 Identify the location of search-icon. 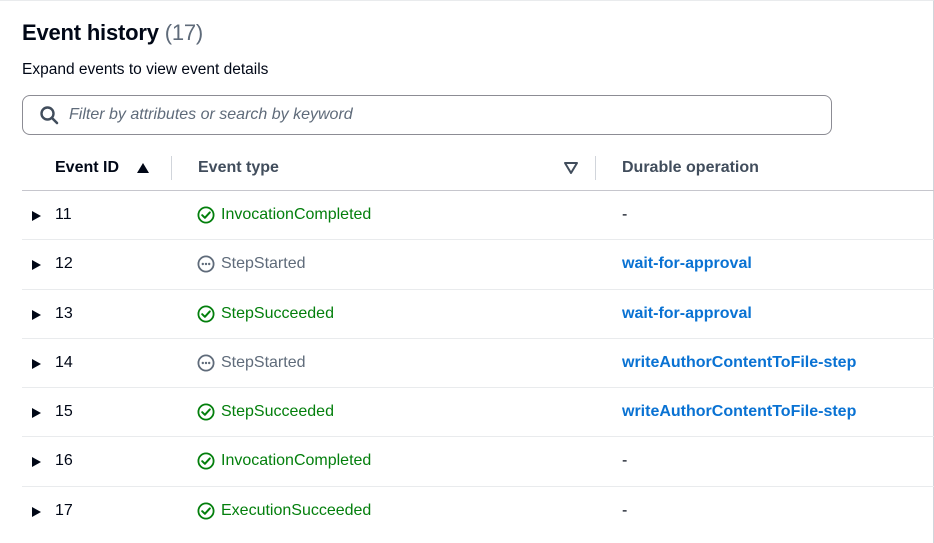
(49, 115).